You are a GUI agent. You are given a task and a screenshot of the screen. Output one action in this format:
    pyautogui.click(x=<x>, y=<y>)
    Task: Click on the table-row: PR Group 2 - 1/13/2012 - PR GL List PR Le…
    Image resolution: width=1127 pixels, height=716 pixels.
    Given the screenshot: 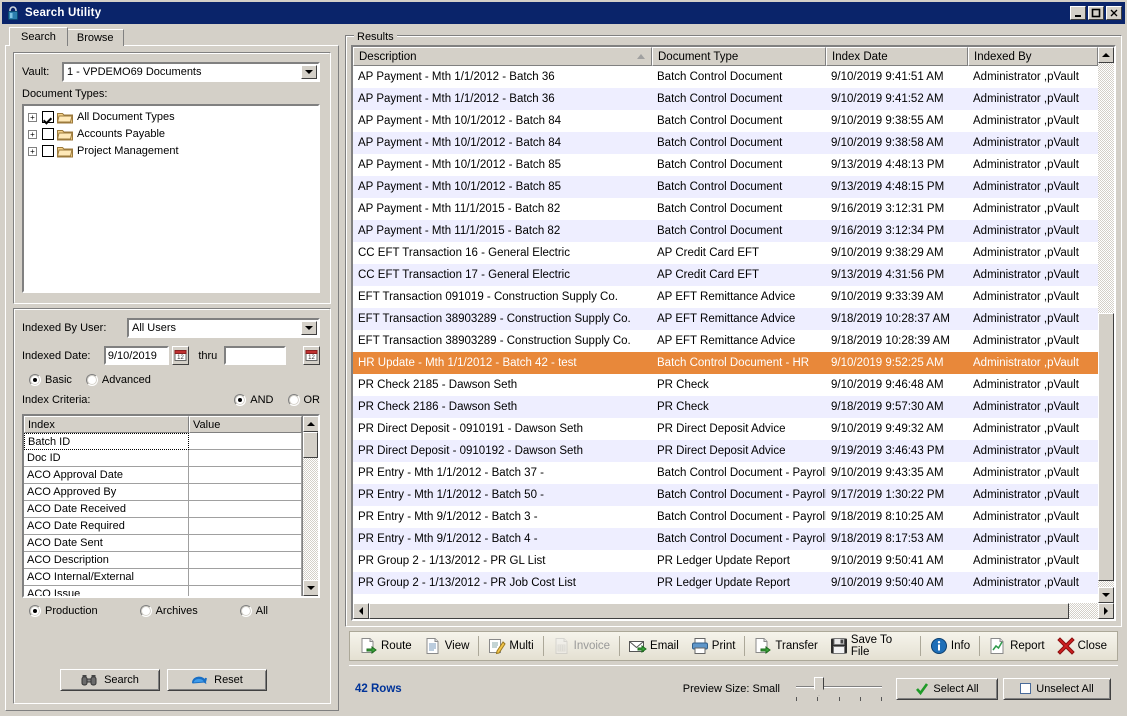 What is the action you would take?
    pyautogui.click(x=725, y=561)
    